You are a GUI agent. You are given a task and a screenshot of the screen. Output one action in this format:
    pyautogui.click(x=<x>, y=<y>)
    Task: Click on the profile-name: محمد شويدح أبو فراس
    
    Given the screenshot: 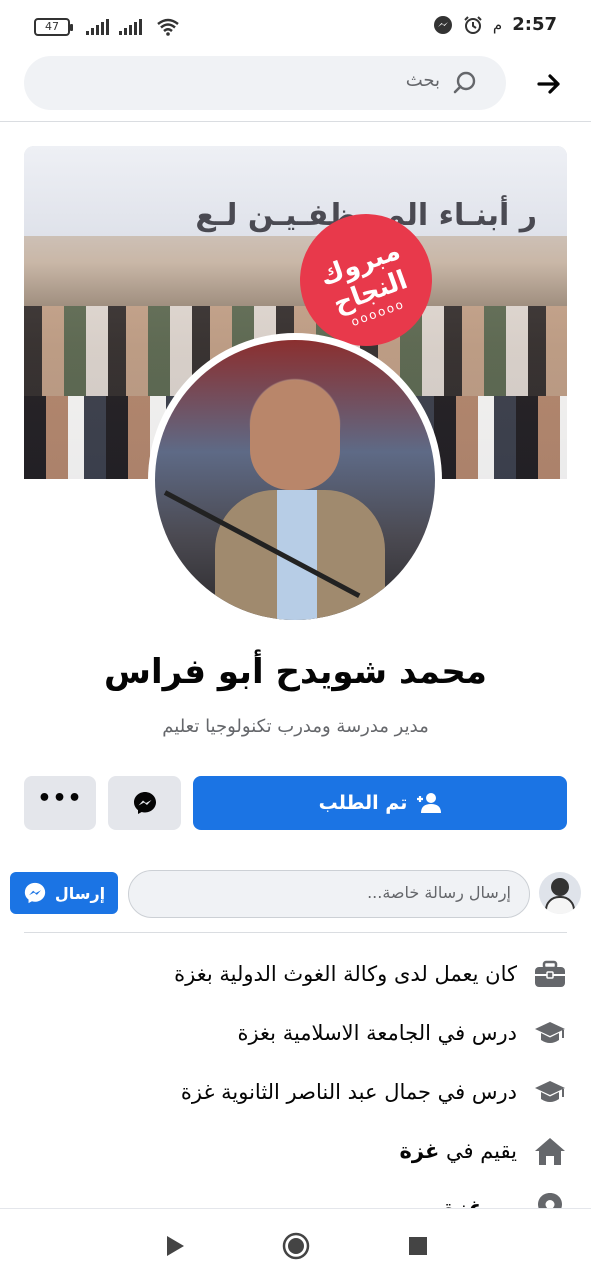 What is the action you would take?
    pyautogui.click(x=295, y=672)
    